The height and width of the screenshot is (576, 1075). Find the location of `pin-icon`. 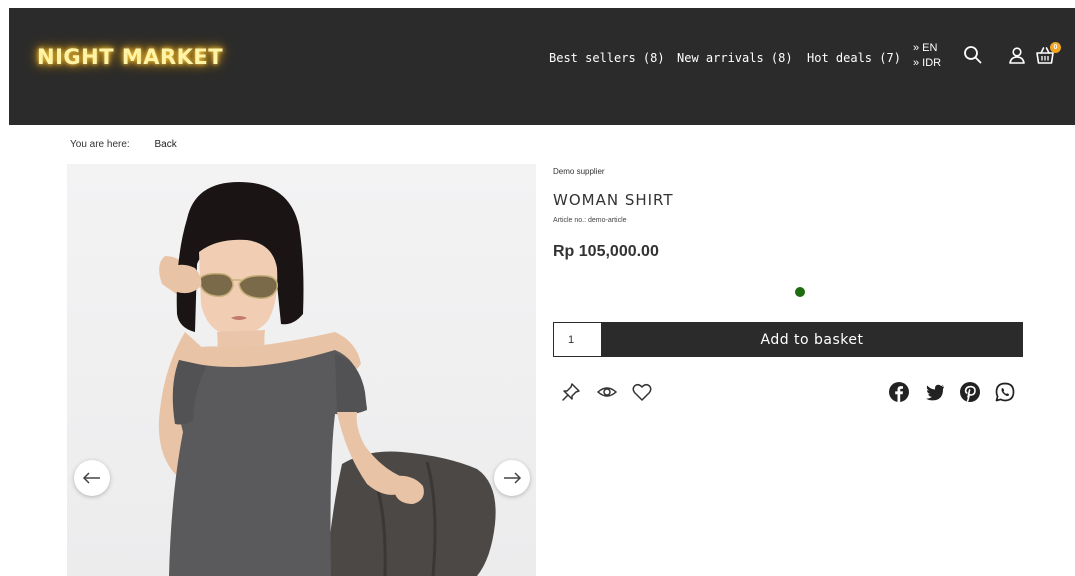

pin-icon is located at coordinates (571, 392).